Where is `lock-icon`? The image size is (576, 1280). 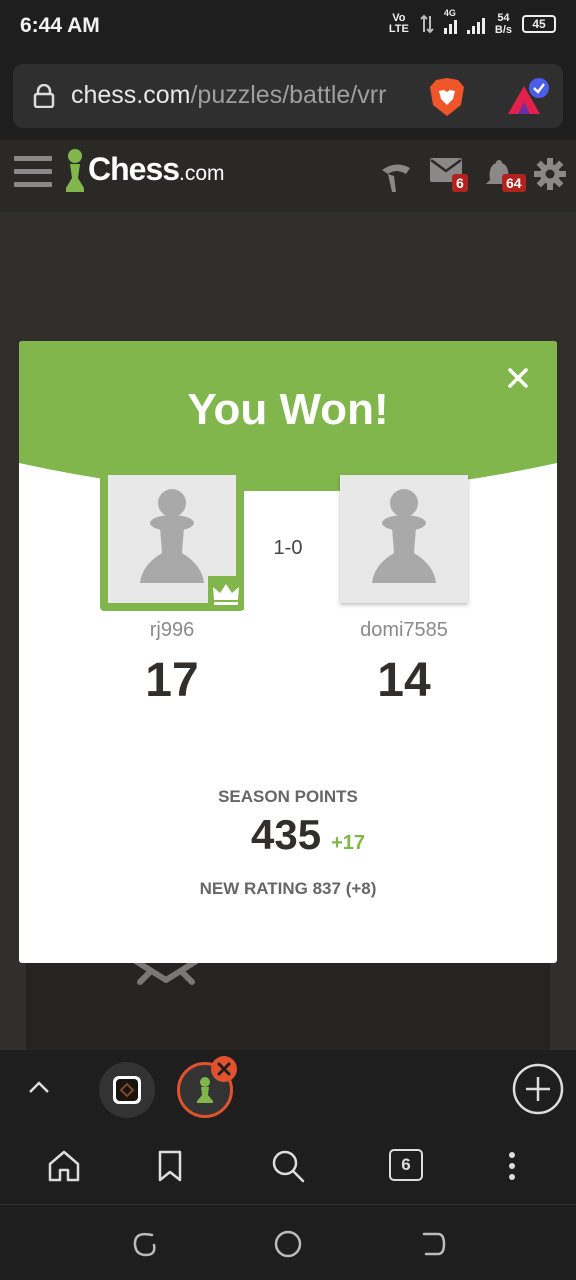
lock-icon is located at coordinates (44, 96).